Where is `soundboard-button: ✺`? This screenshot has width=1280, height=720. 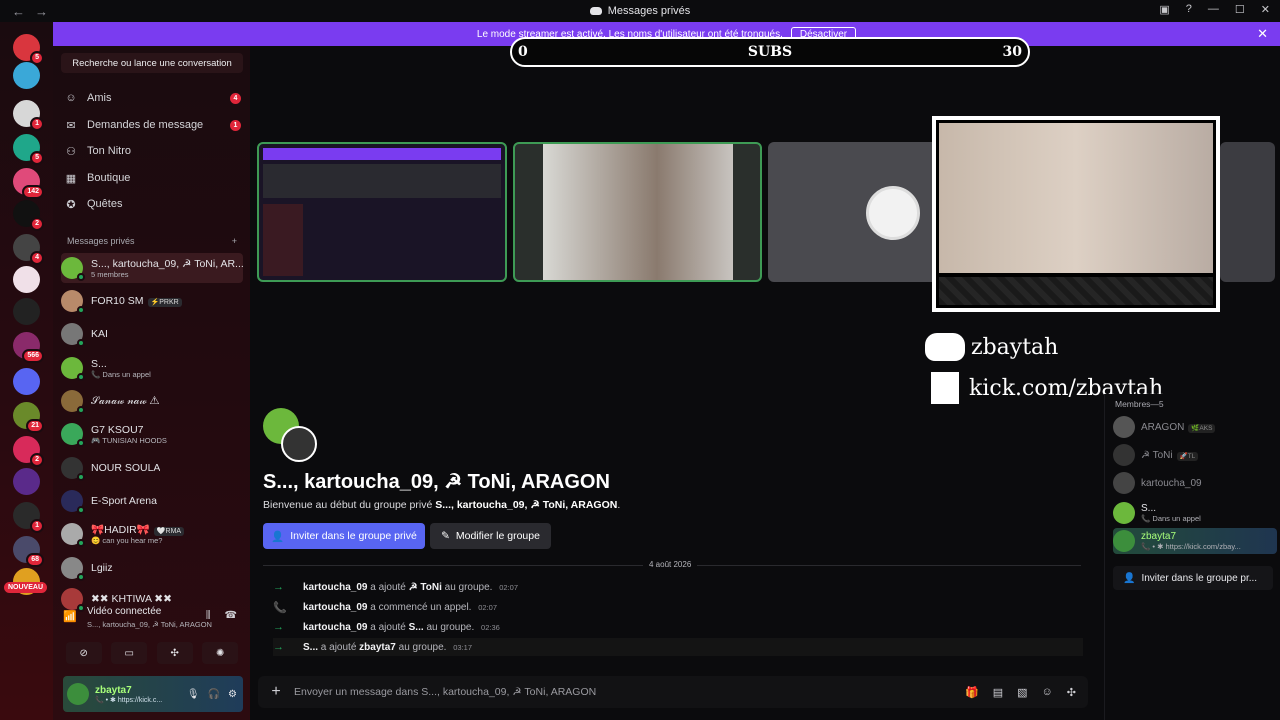 soundboard-button: ✺ is located at coordinates (220, 653).